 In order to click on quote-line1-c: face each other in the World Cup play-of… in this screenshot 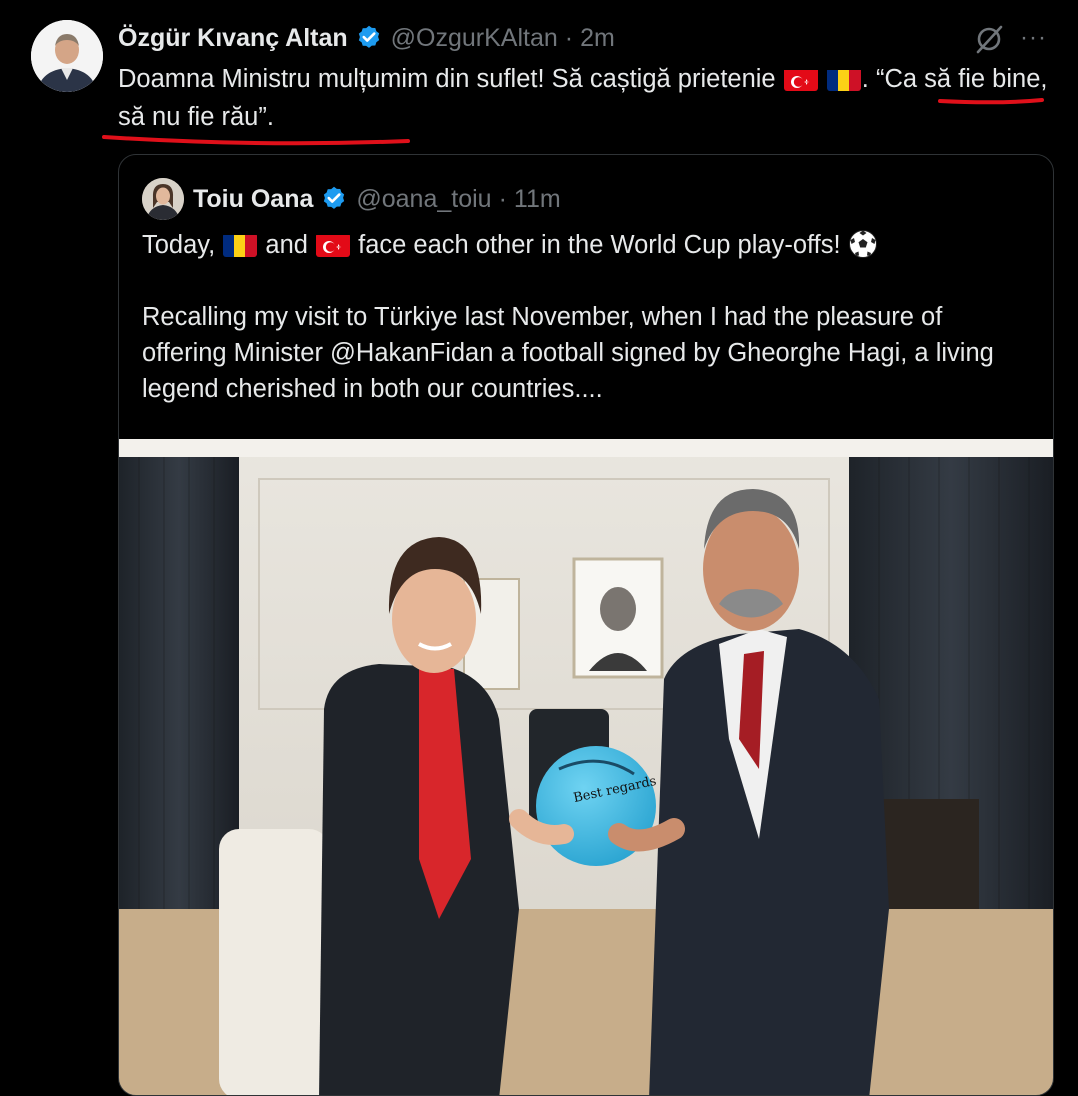, I will do `click(599, 245)`.